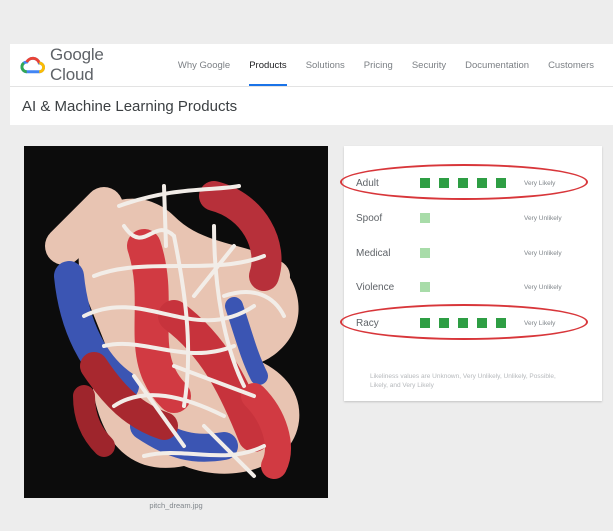 Image resolution: width=613 pixels, height=531 pixels. What do you see at coordinates (33, 65) in the screenshot?
I see `google-cloud-icon` at bounding box center [33, 65].